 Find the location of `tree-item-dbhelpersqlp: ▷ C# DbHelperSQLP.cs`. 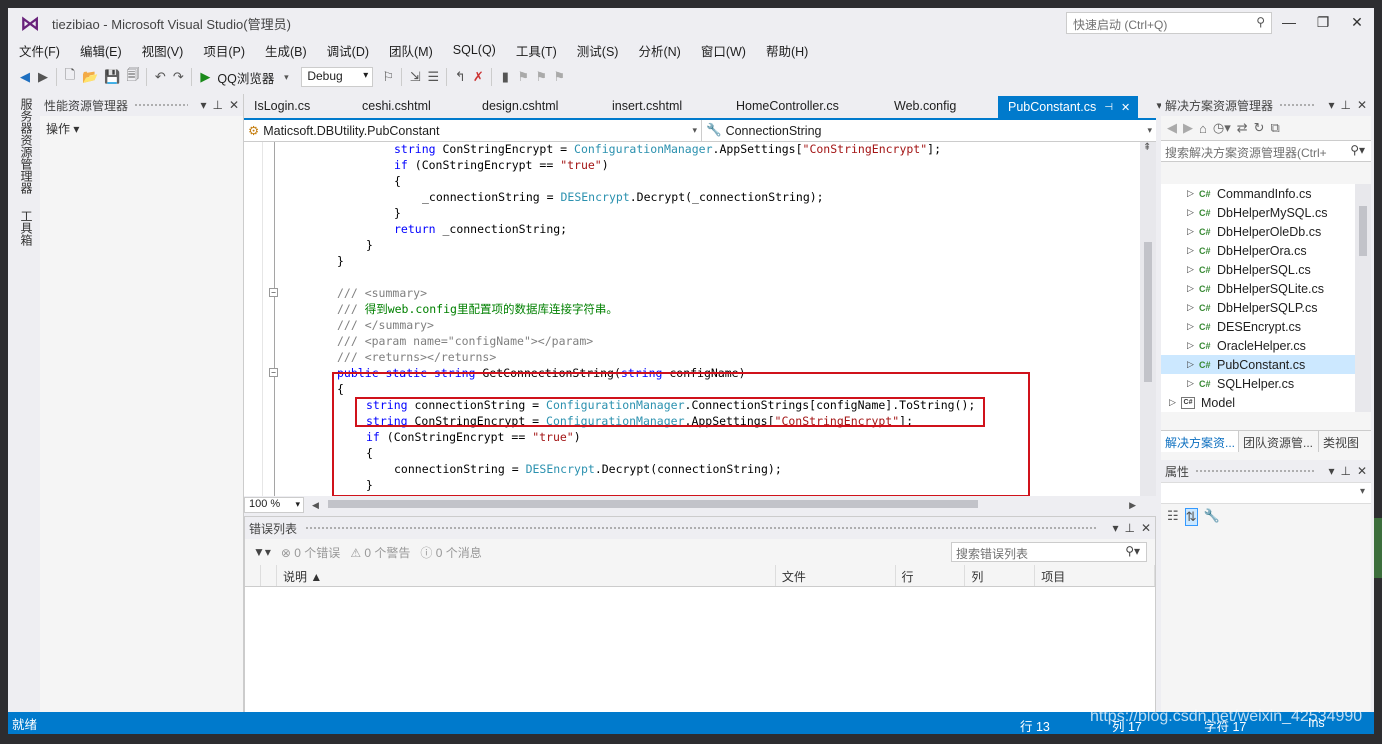

tree-item-dbhelpersqlp: ▷ C# DbHelperSQLP.cs is located at coordinates (1258, 307).